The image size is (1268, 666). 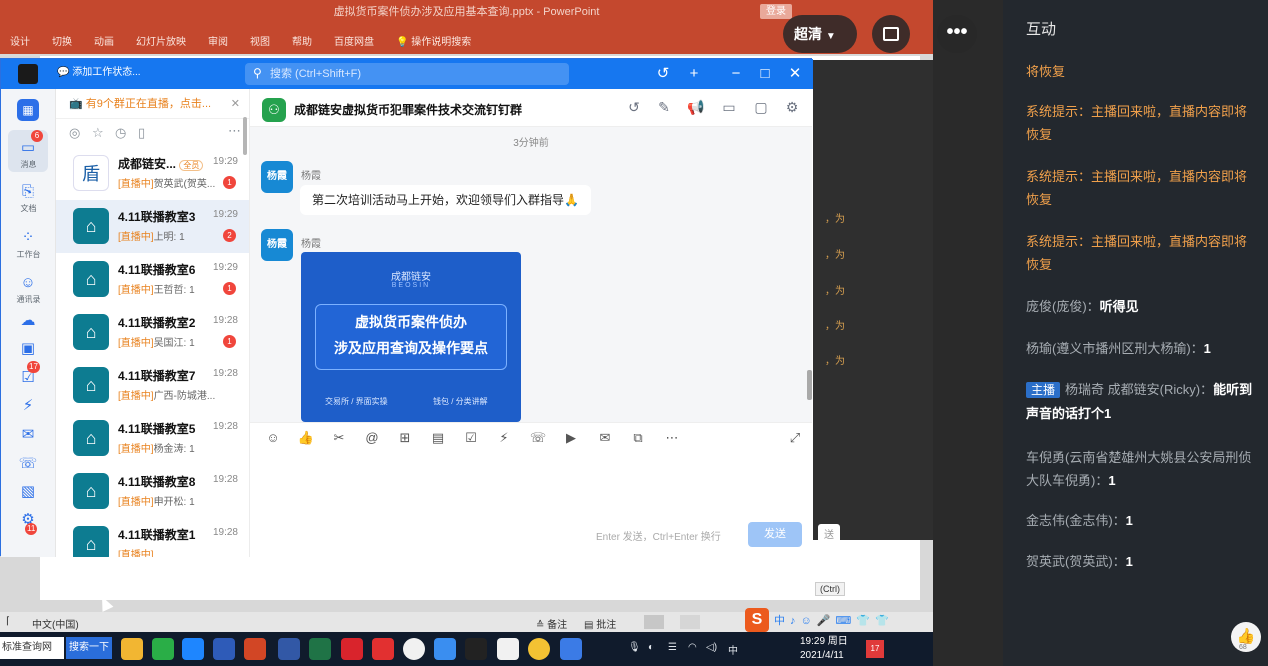 What do you see at coordinates (152, 226) in the screenshot?
I see `conversation-item: ⌂ 4.11联播教室3 19:29 [直播中]上明: 1 2` at bounding box center [152, 226].